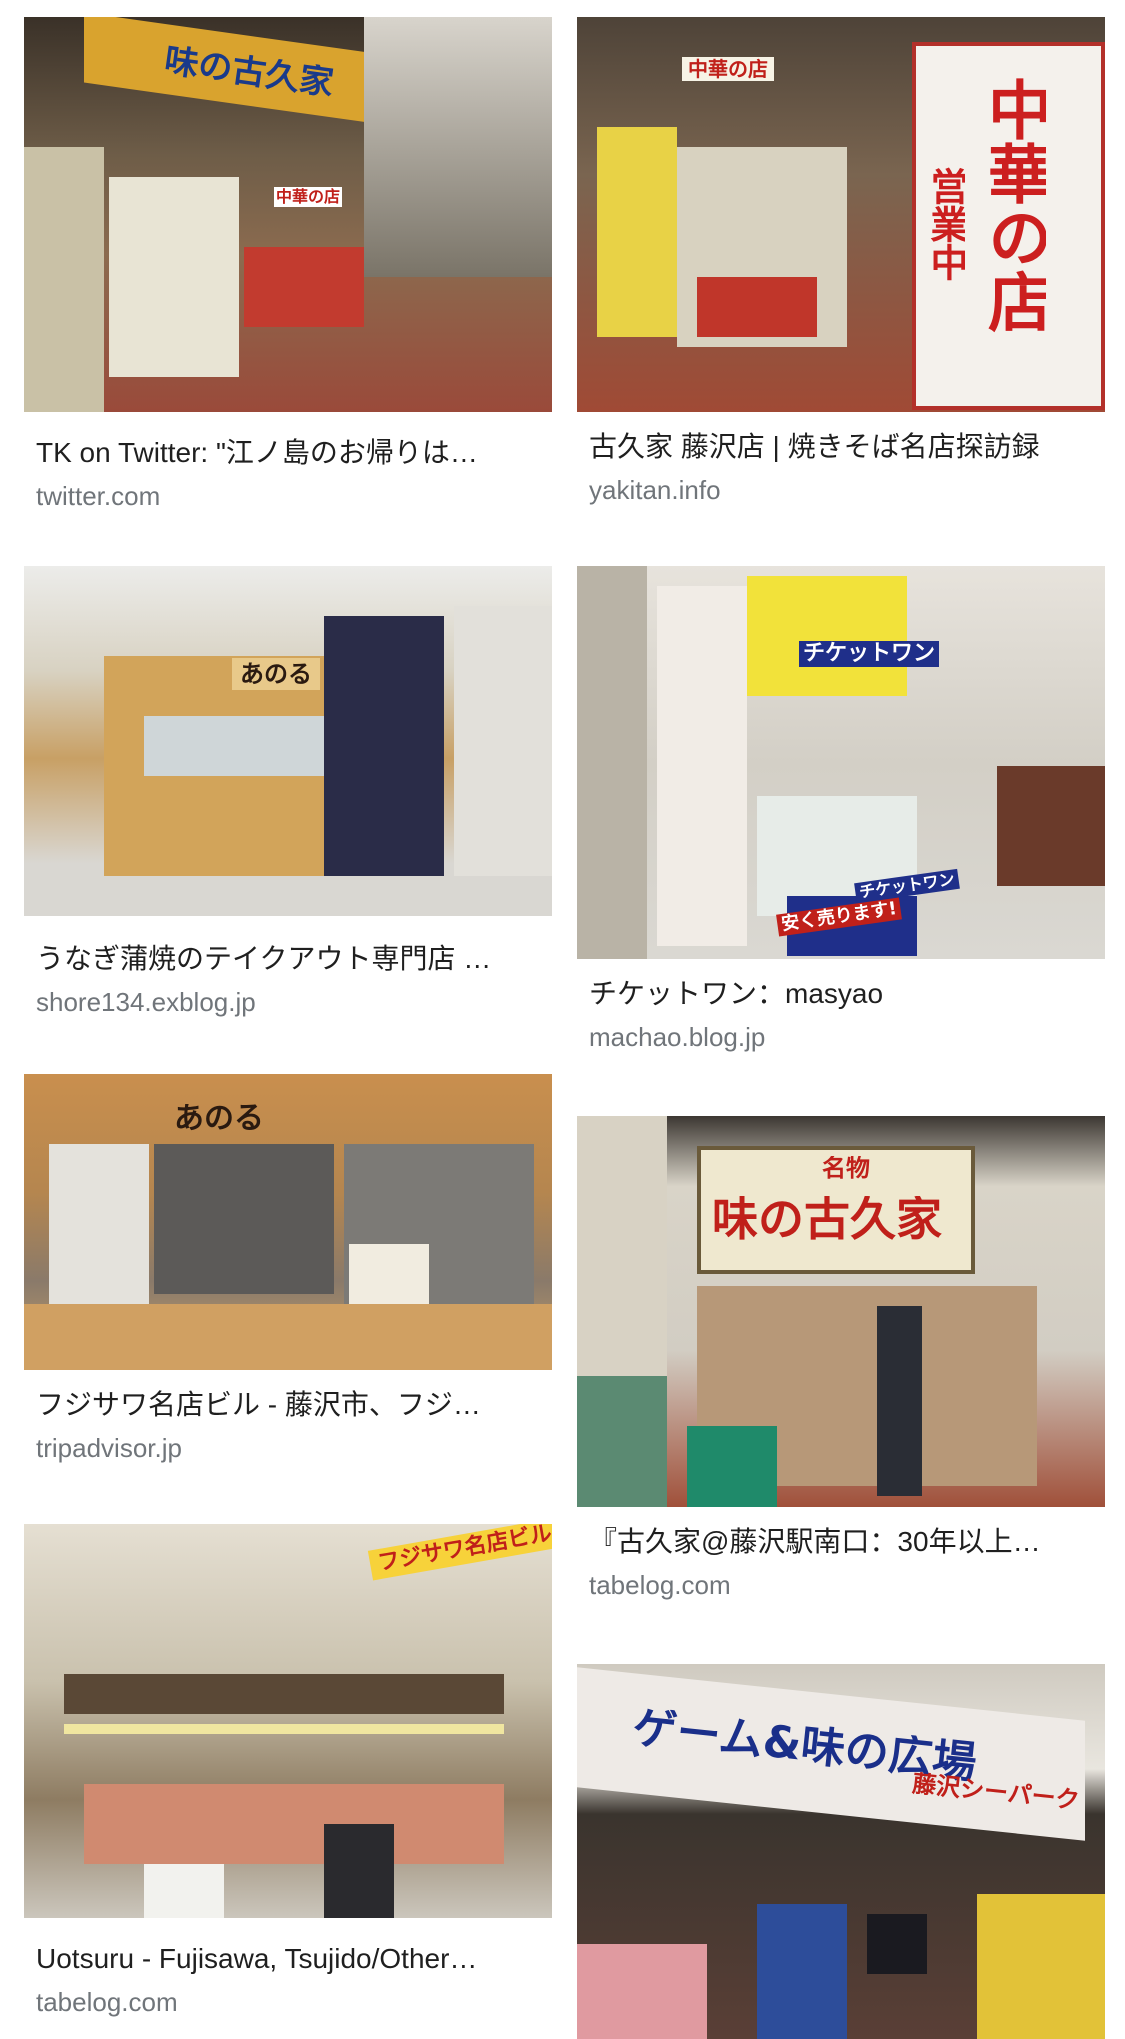 This screenshot has width=1125, height=2039. I want to click on result-source: tripadvisor.jp, so click(294, 1448).